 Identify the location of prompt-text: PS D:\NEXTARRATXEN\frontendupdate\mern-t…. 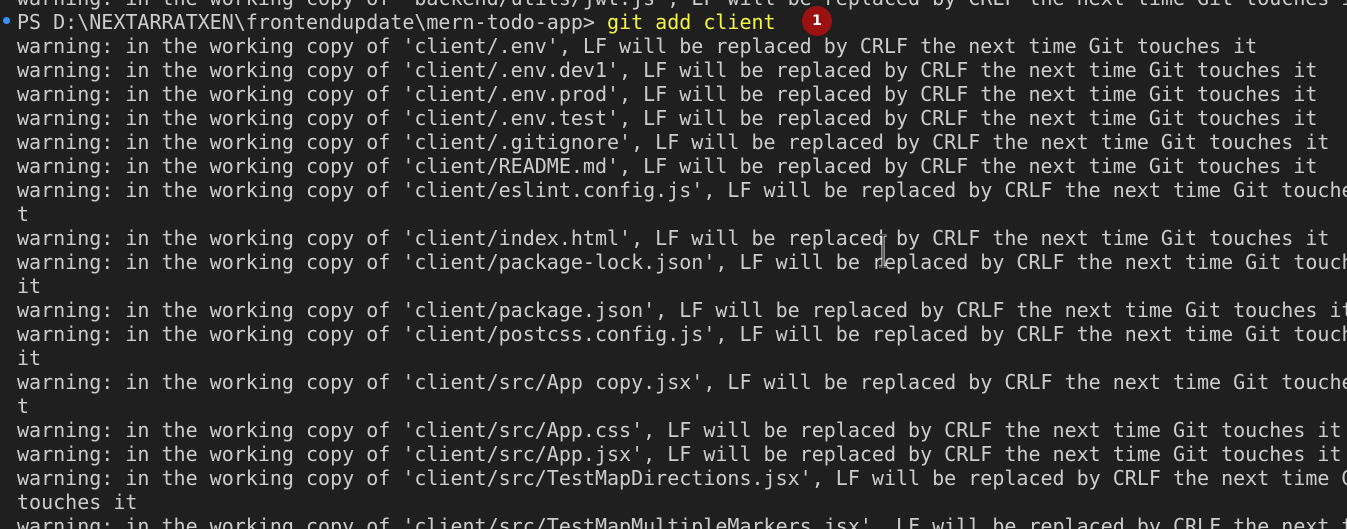
(306, 22).